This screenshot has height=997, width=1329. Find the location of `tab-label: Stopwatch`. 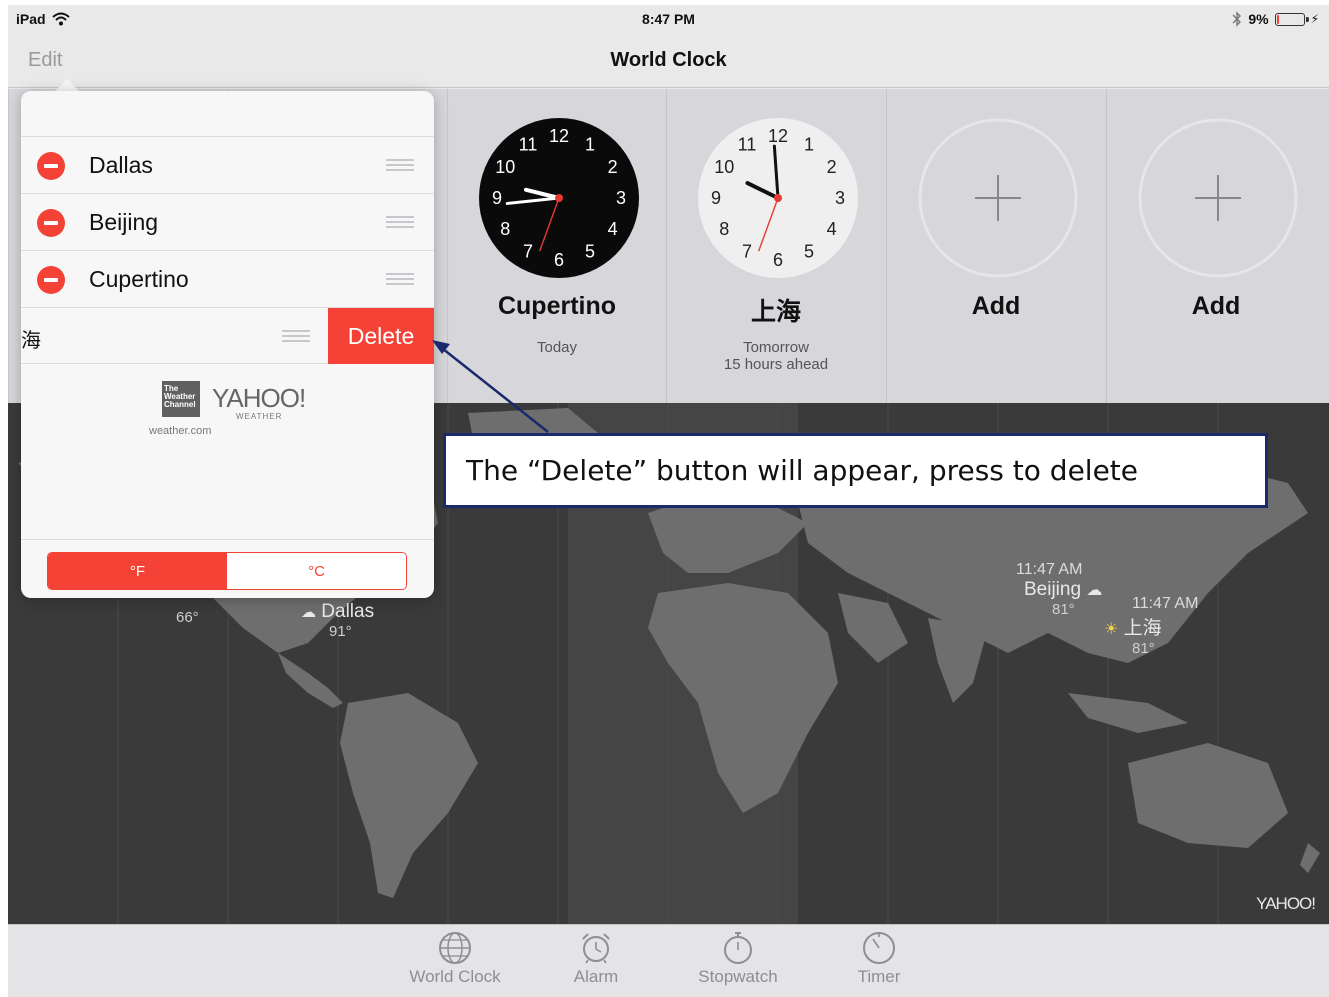

tab-label: Stopwatch is located at coordinates (738, 976).